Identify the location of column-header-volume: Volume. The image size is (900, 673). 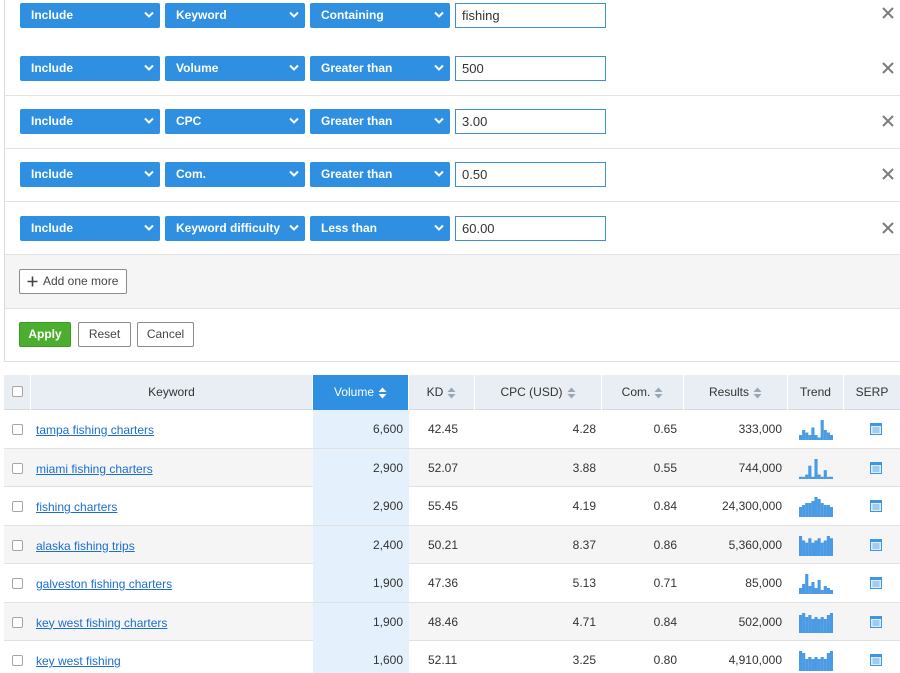
(361, 392).